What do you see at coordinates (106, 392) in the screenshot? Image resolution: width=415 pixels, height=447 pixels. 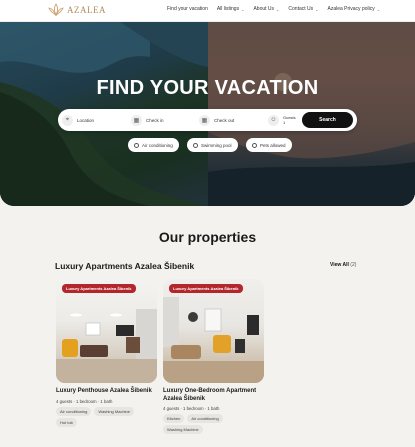 I see `property-name: Luxury Penthouse Azalea Šibenik` at bounding box center [106, 392].